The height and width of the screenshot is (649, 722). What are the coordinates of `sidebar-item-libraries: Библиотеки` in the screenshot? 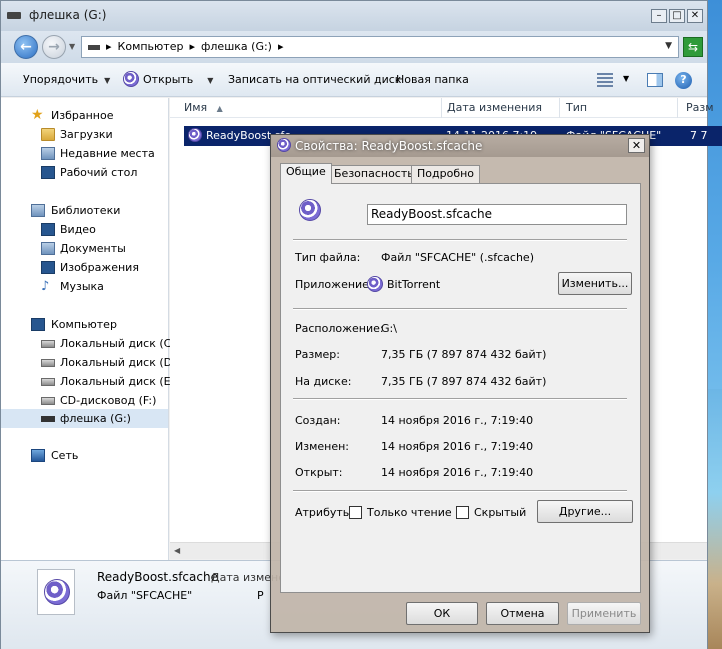 It's located at (84, 210).